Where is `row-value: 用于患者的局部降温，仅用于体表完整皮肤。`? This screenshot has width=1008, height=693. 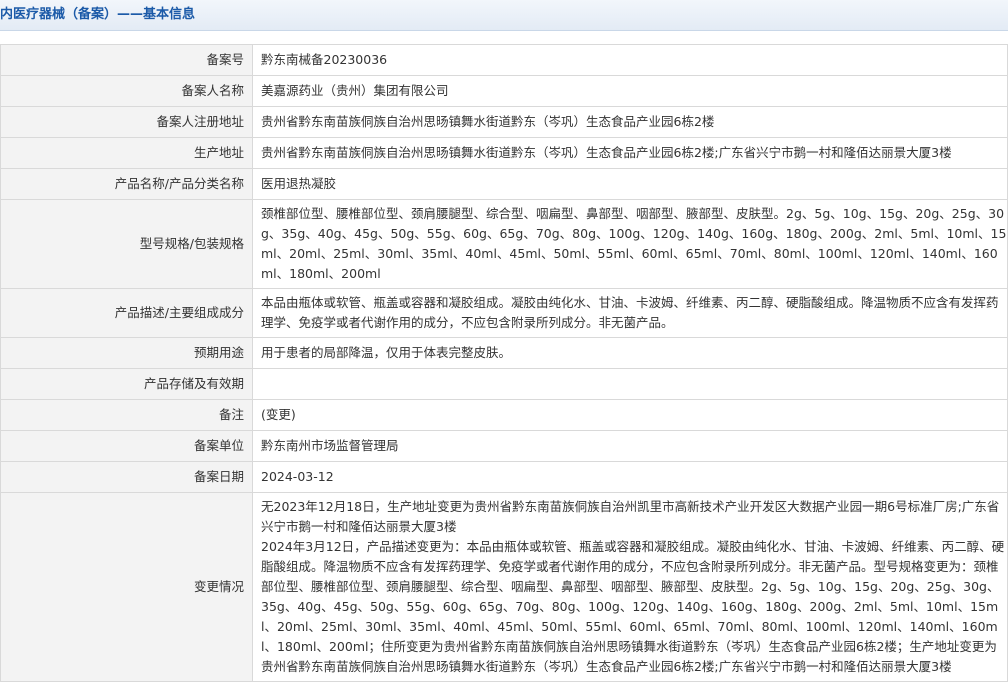
row-value: 用于患者的局部降温，仅用于体表完整皮肤。 is located at coordinates (630, 353).